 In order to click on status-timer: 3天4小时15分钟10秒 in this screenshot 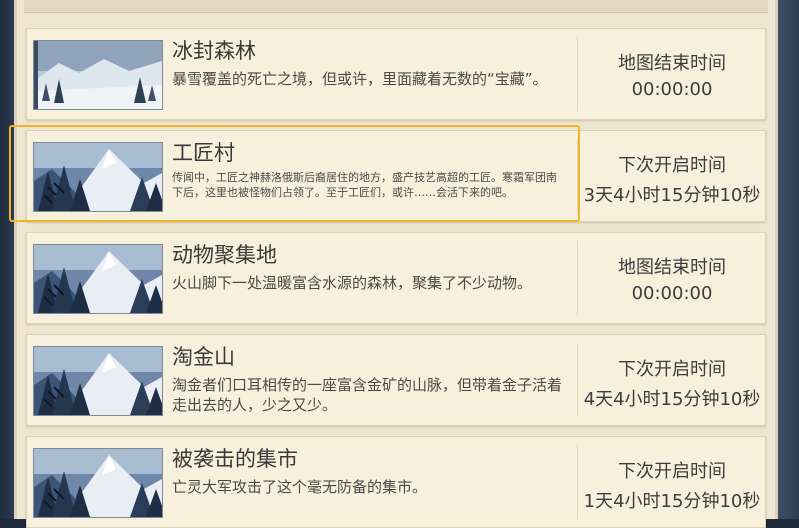, I will do `click(672, 195)`.